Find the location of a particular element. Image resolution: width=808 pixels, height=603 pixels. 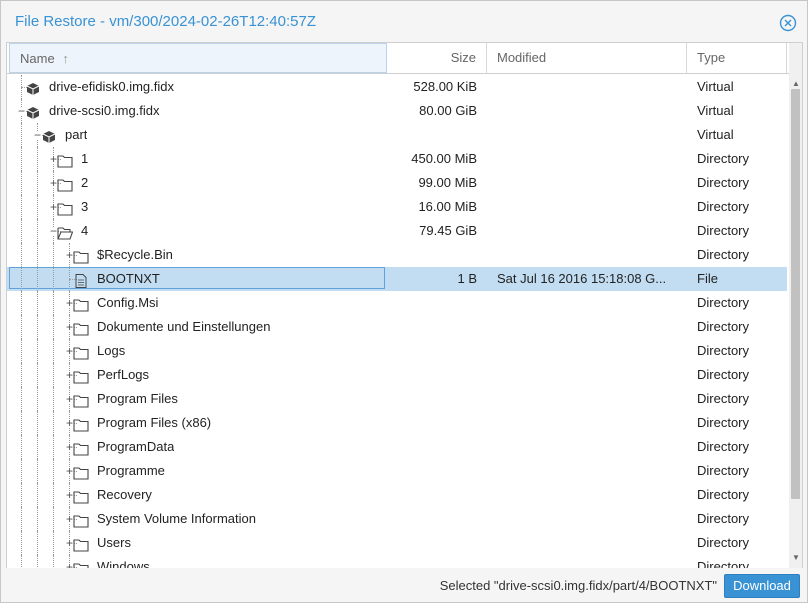

tree-row: + Recovery Directory is located at coordinates (397, 495).